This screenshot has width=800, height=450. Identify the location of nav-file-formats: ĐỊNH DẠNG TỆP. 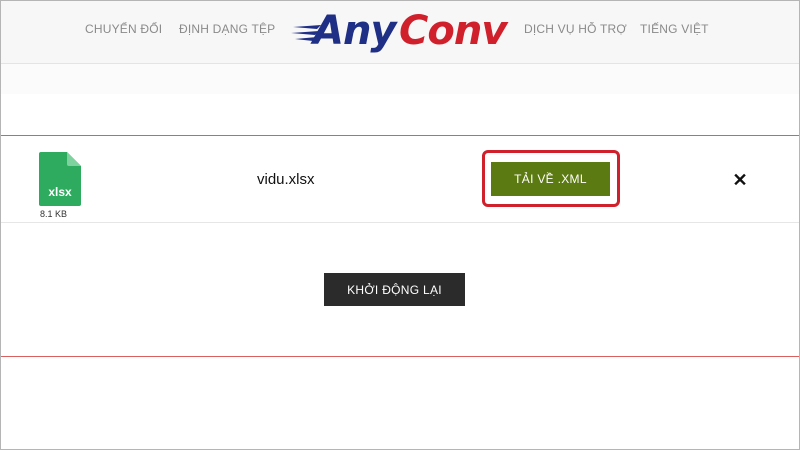
(227, 29).